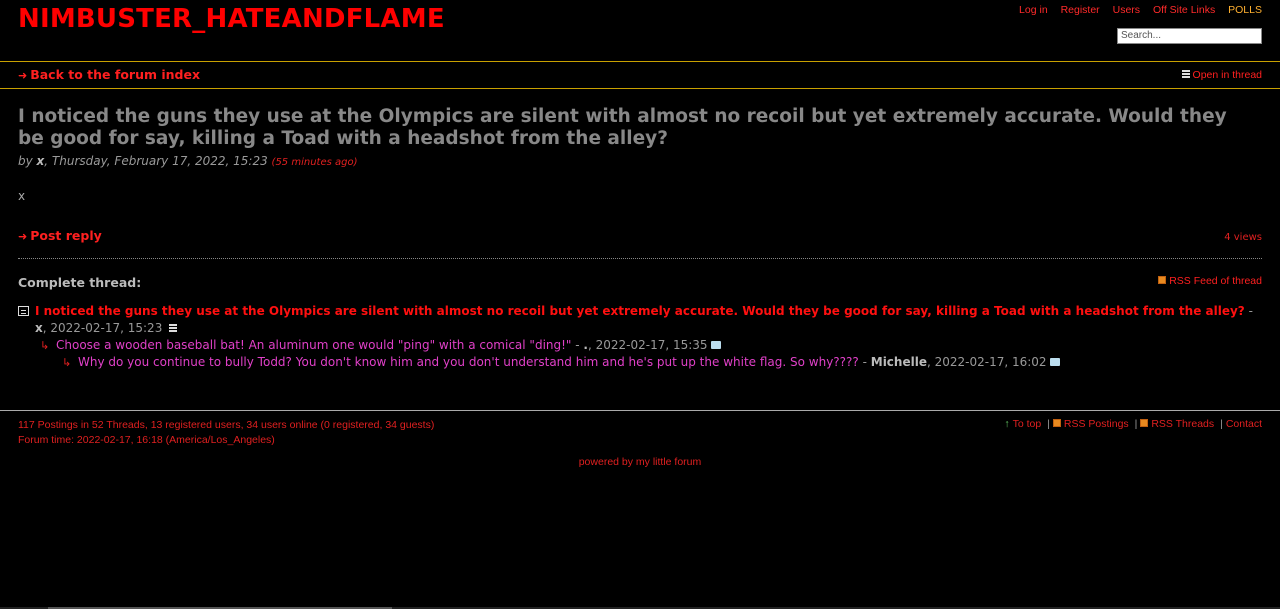  I want to click on to-top-link: ↑ To top, so click(1022, 424).